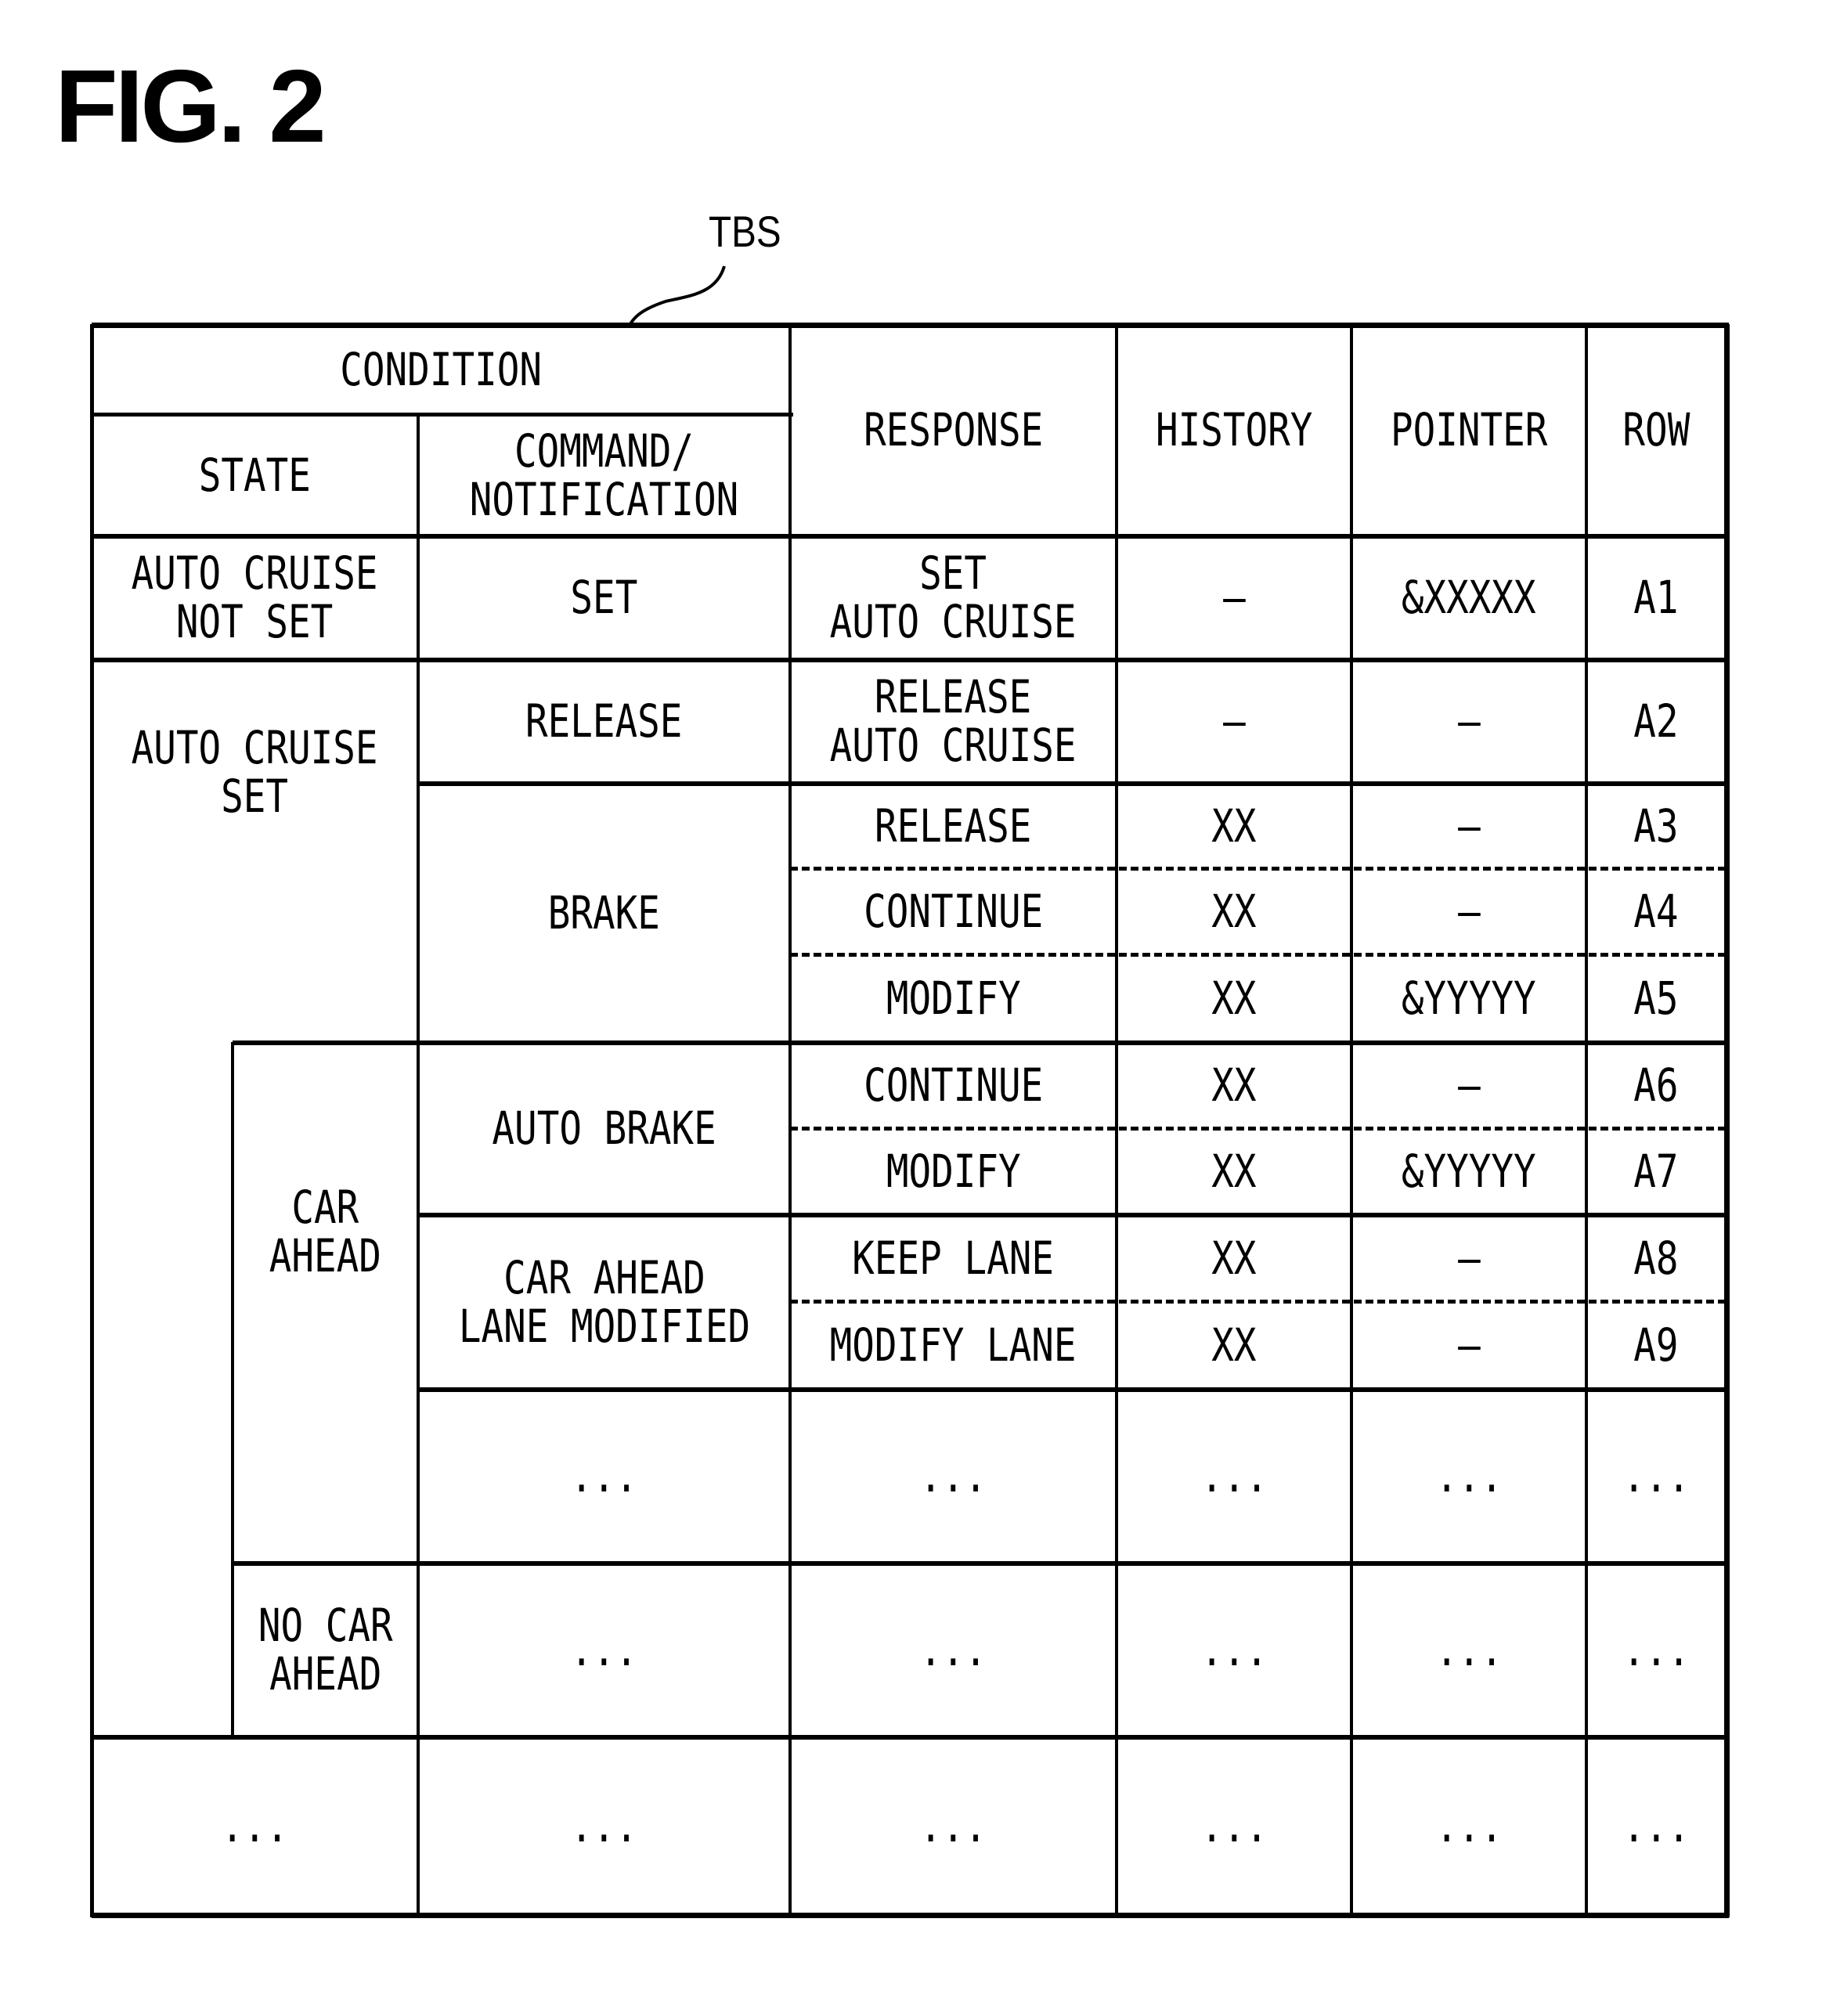  I want to click on header-history: HISTORY, so click(1234, 430).